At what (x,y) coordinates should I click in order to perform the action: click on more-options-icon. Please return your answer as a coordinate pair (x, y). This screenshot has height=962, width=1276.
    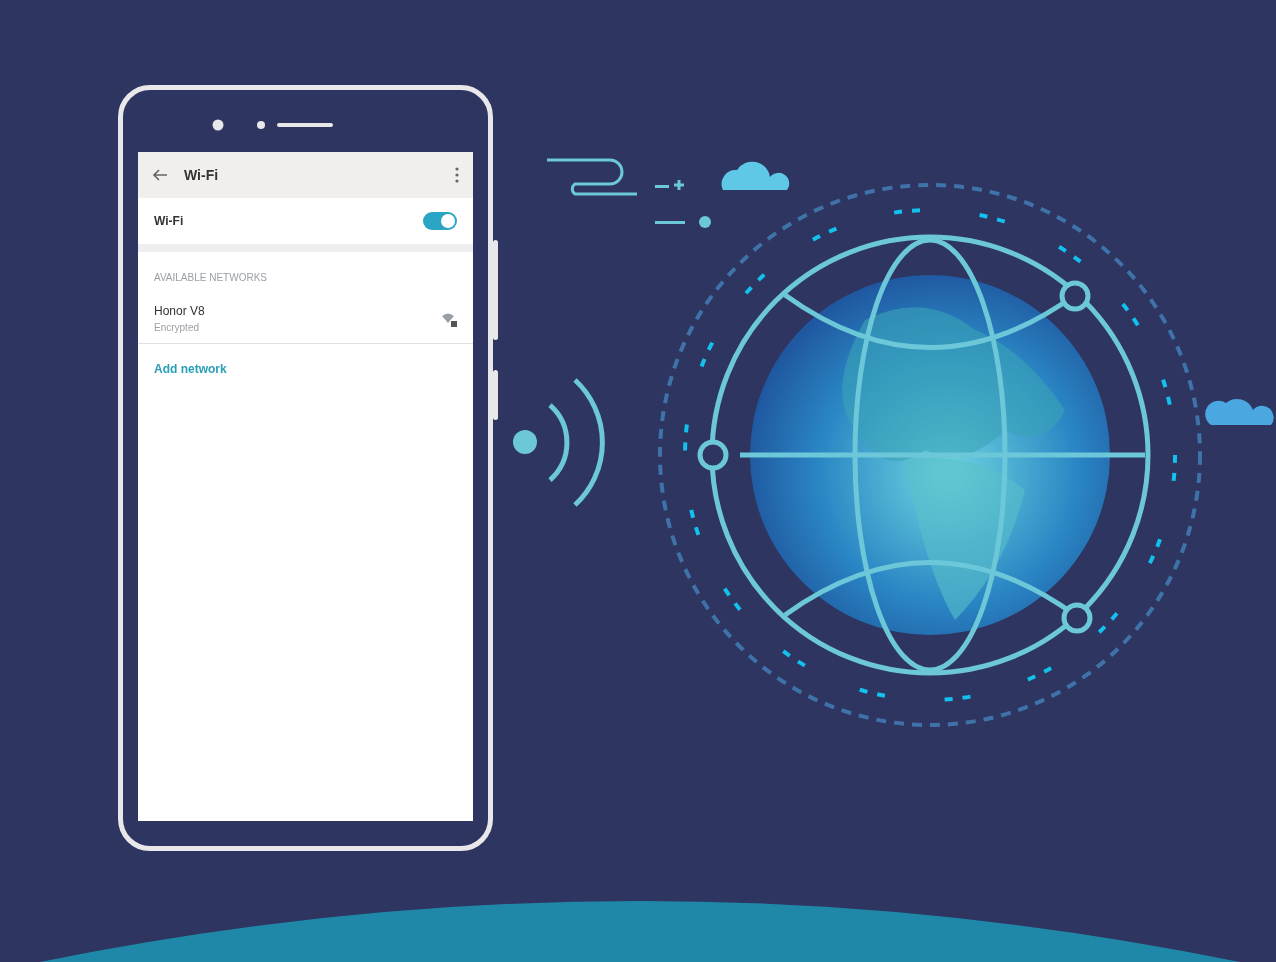
    Looking at the image, I should click on (457, 175).